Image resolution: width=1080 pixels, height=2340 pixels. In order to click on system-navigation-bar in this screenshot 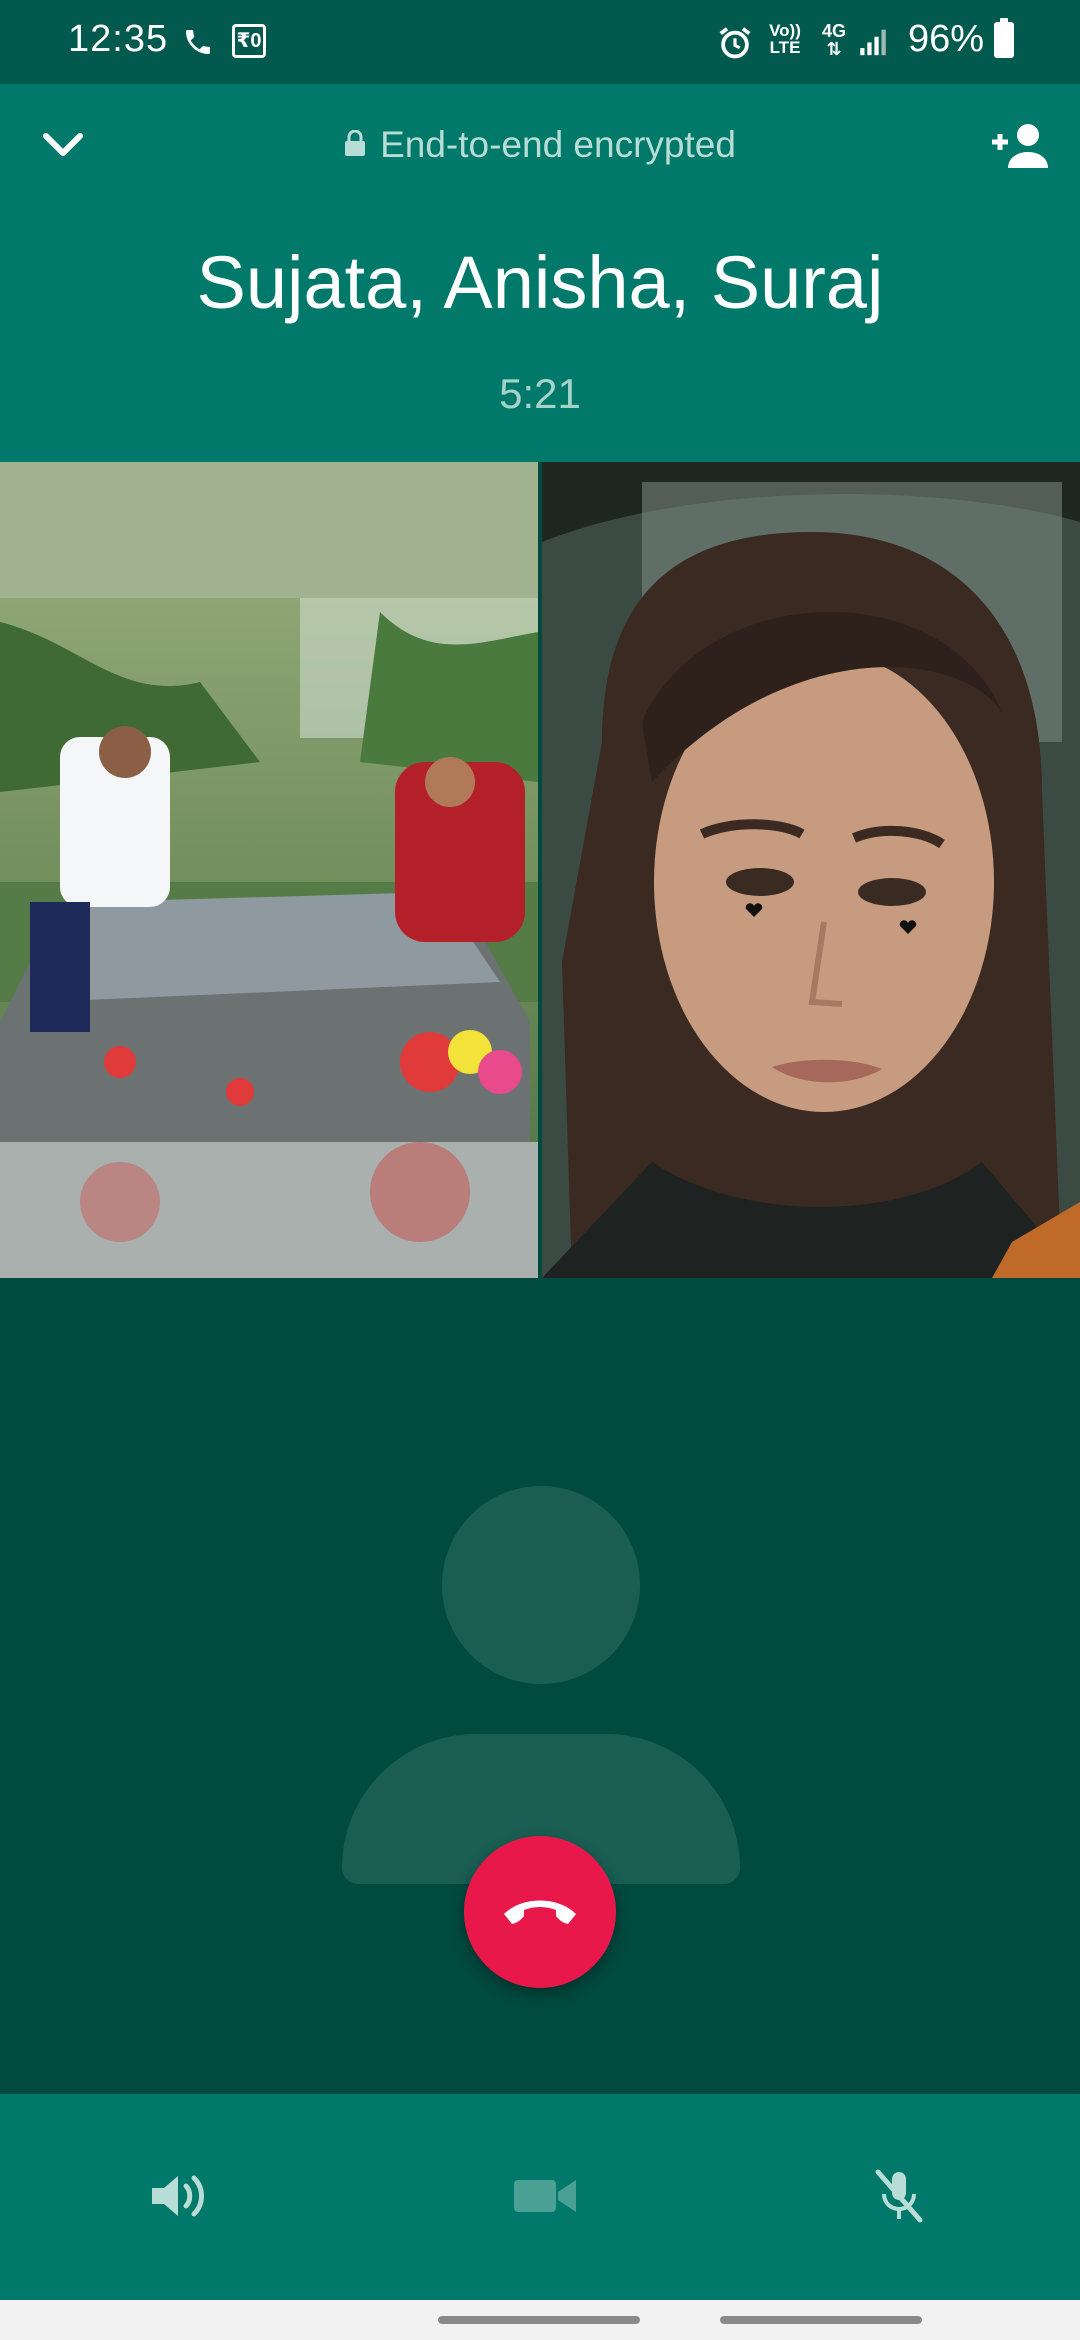, I will do `click(540, 2320)`.